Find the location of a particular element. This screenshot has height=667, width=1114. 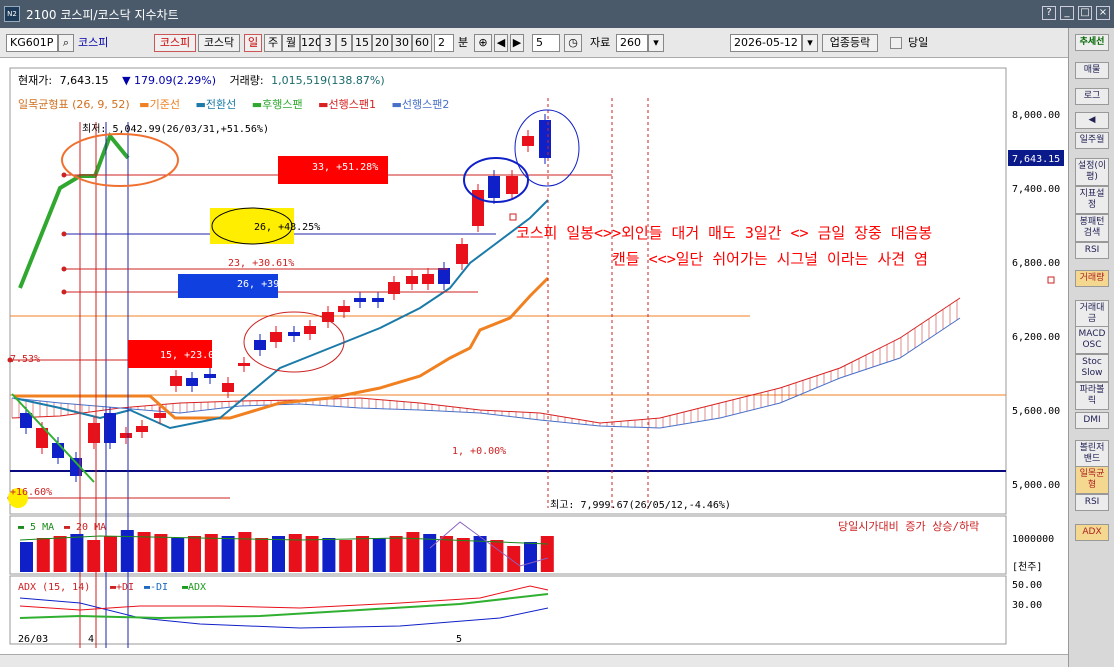

clock-icon: ◷ is located at coordinates (573, 43).